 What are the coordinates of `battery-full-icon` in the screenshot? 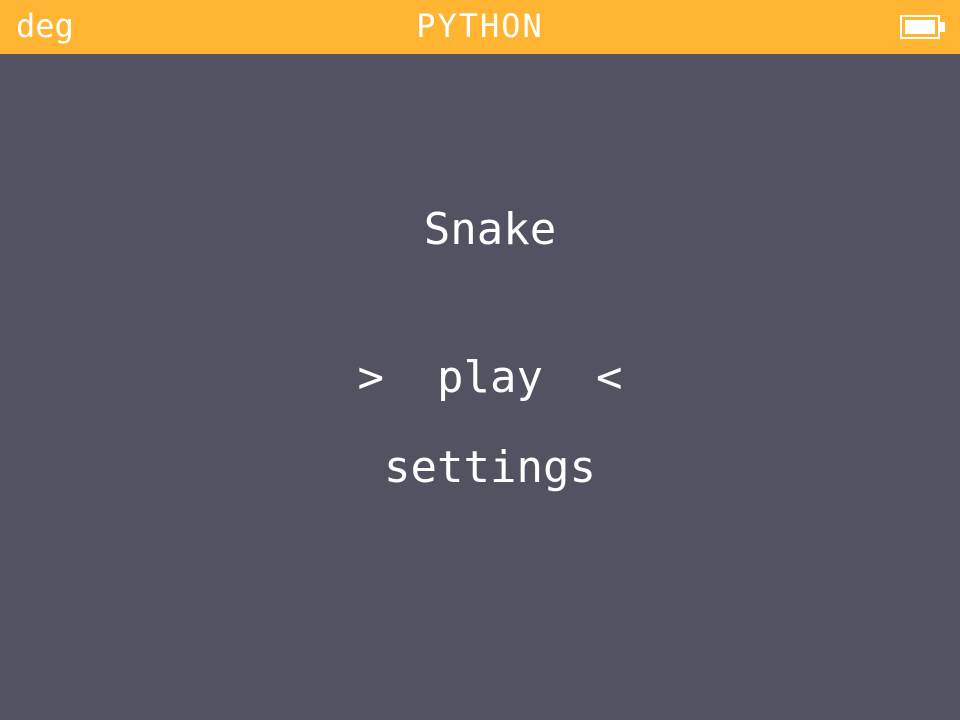 It's located at (922, 27).